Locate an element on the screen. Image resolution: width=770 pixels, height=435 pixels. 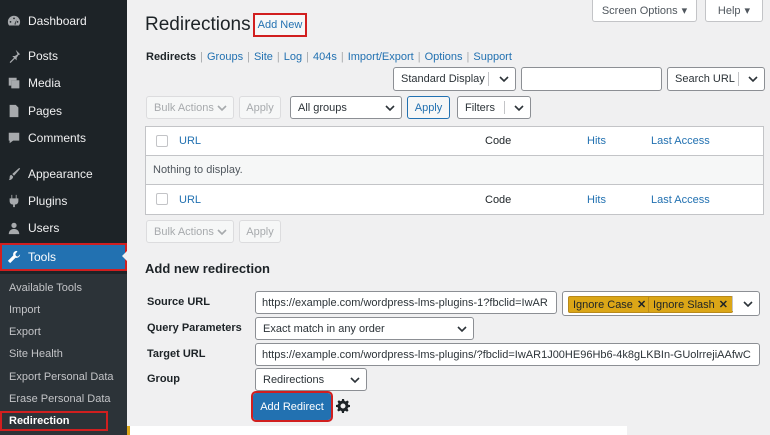
query-parameters-select: Exact match in any order is located at coordinates (364, 328).